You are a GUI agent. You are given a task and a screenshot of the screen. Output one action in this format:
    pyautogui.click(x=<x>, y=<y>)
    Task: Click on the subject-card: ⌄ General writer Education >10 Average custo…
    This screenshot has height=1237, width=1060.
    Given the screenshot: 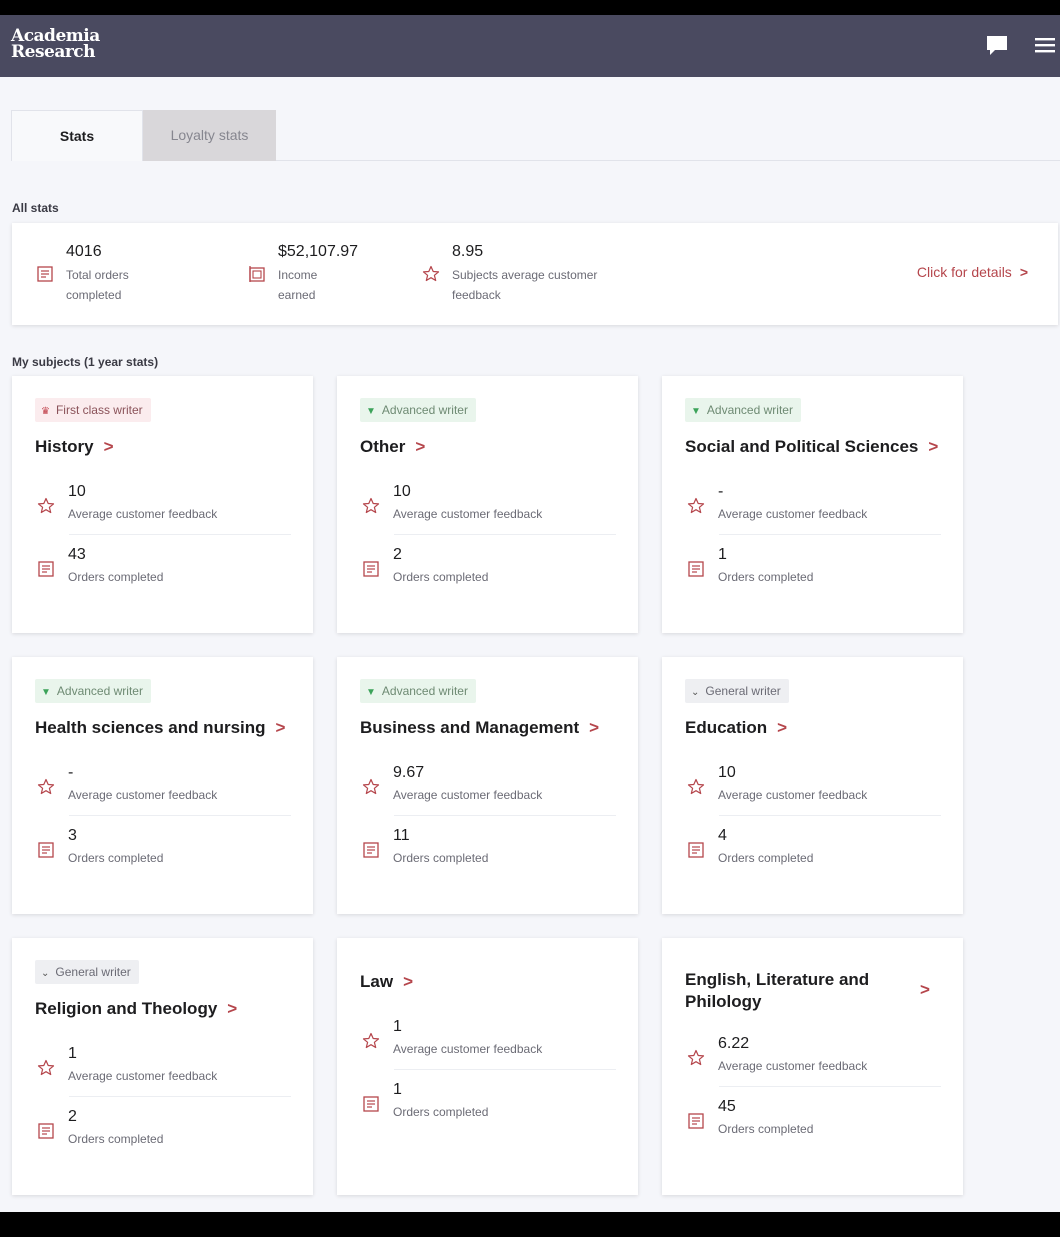 What is the action you would take?
    pyautogui.click(x=812, y=785)
    